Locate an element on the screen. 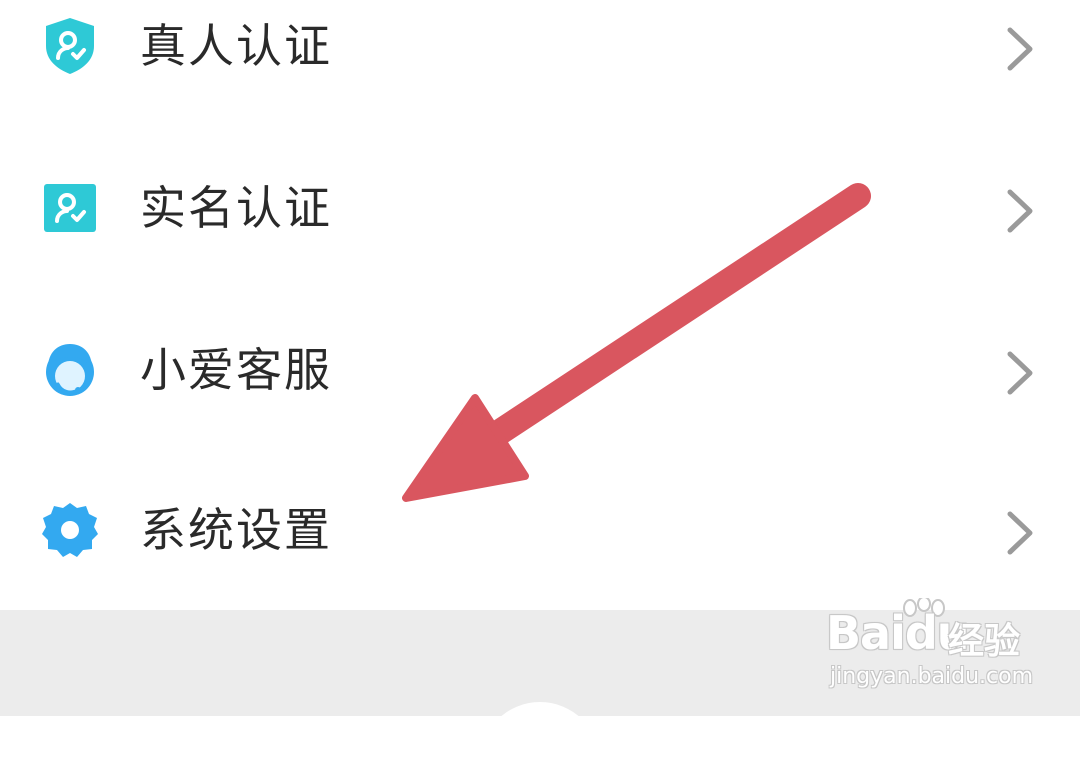 This screenshot has height=762, width=1080. menu-item-label: 实名认证 is located at coordinates (236, 208).